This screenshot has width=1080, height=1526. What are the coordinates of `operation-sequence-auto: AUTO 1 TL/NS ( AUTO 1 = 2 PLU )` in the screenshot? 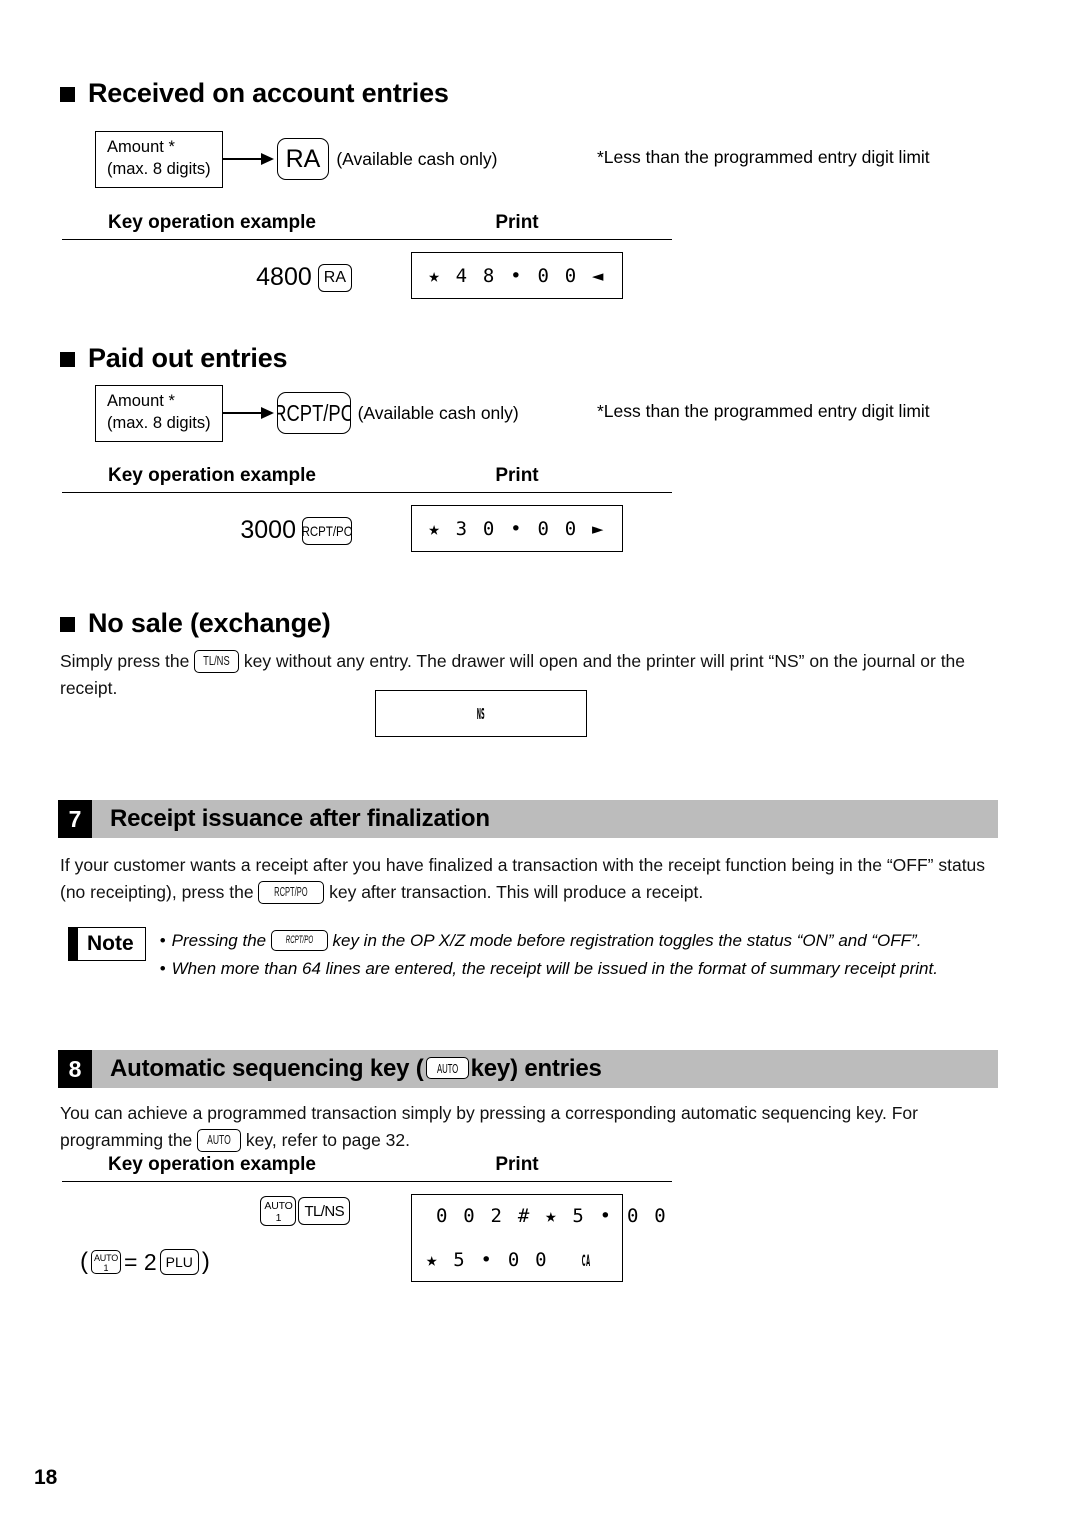 It's located at (212, 1232).